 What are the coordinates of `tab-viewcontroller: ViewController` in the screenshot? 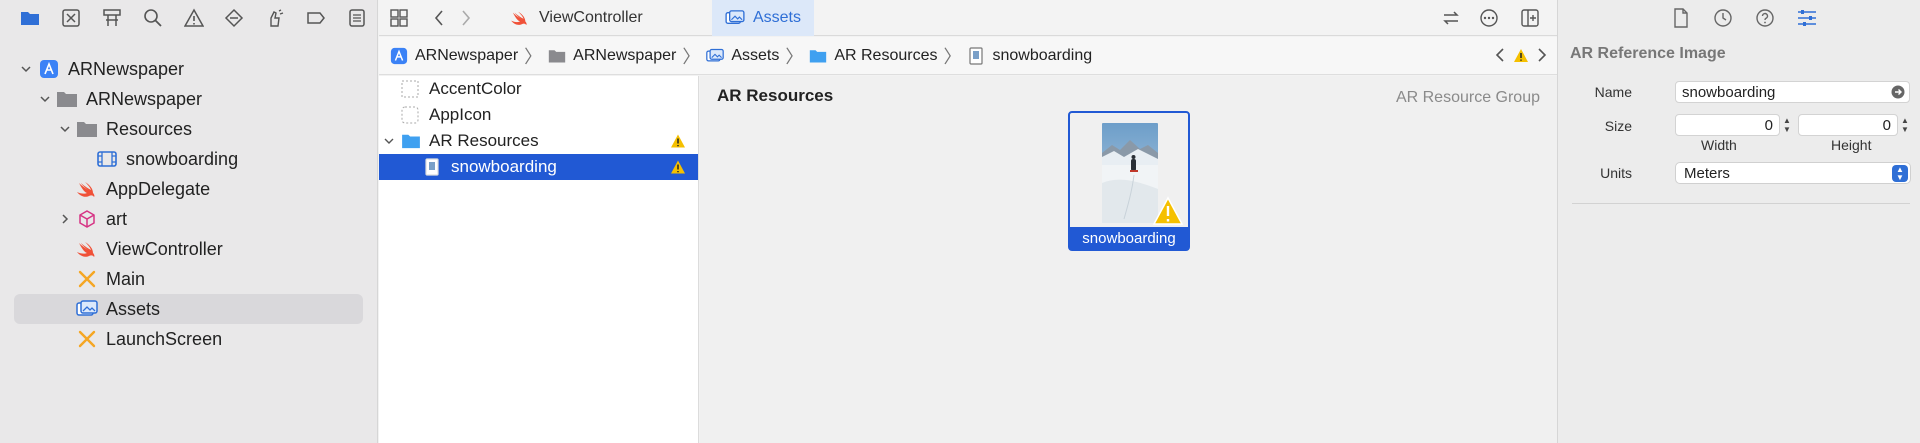 It's located at (574, 18).